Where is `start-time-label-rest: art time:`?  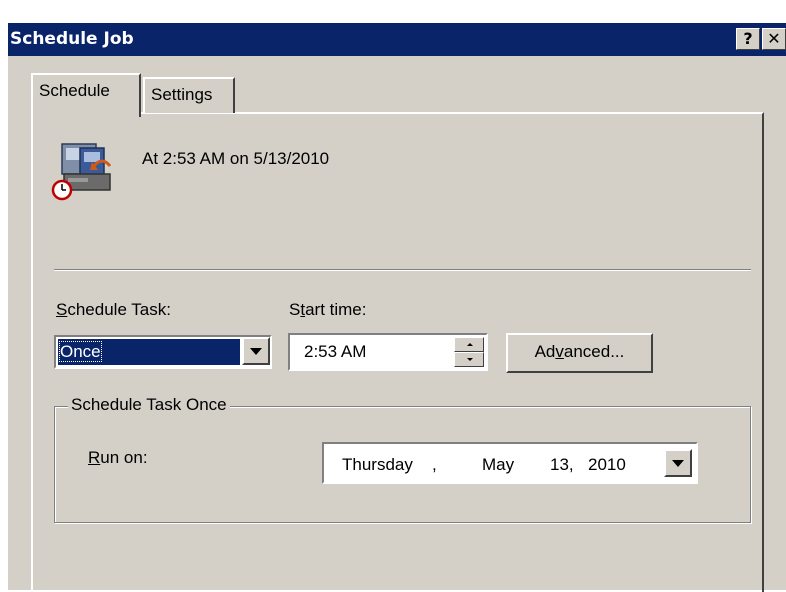
start-time-label-rest: art time: is located at coordinates (336, 309).